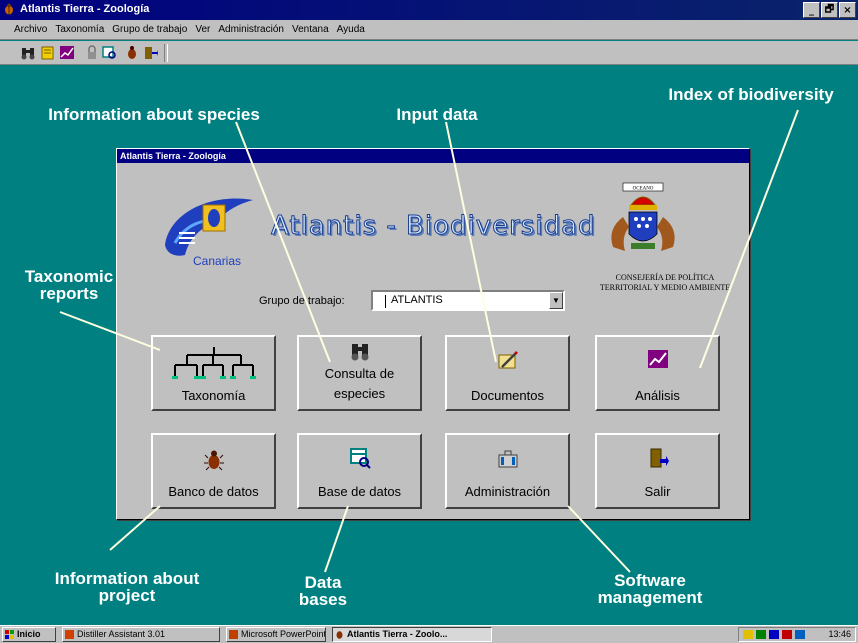 The image size is (858, 643). What do you see at coordinates (251, 29) in the screenshot?
I see `menu-administracion: Administración` at bounding box center [251, 29].